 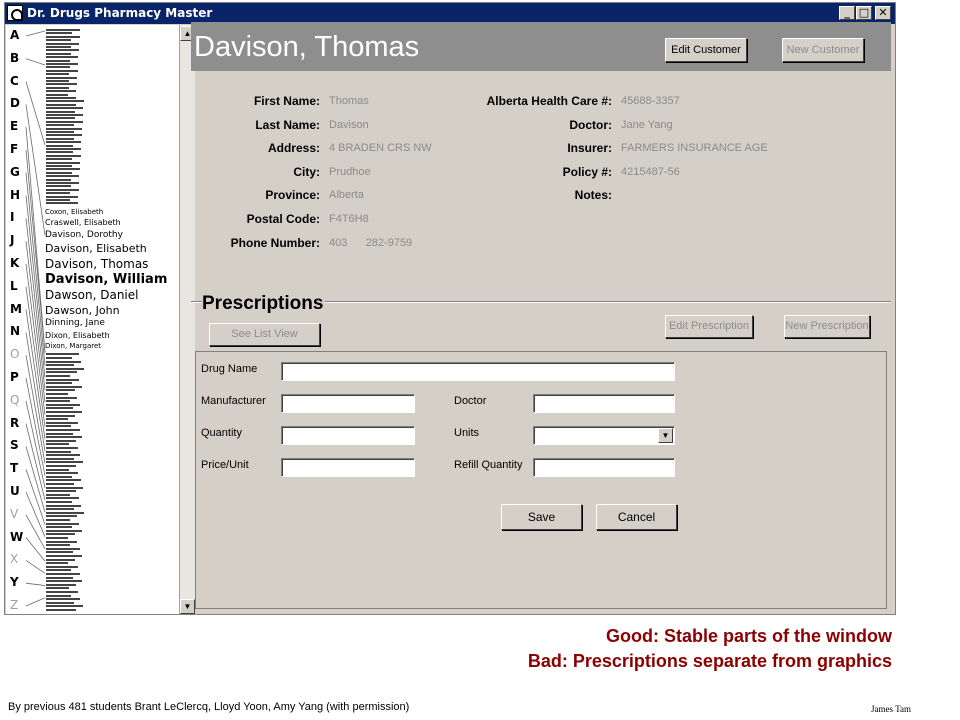 I want to click on customer-list-item: Dawson, John, so click(x=82, y=310).